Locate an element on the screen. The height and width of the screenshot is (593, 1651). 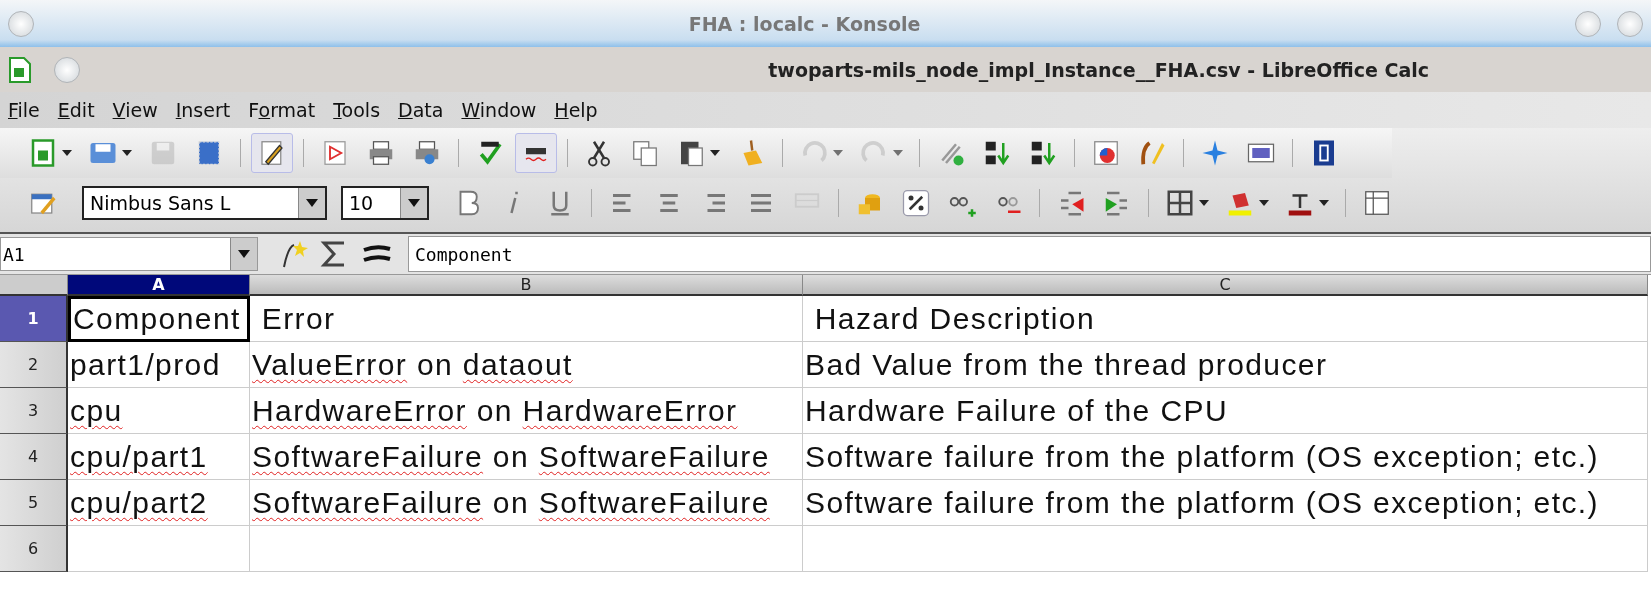
formula-input-field: Component is located at coordinates (1029, 254).